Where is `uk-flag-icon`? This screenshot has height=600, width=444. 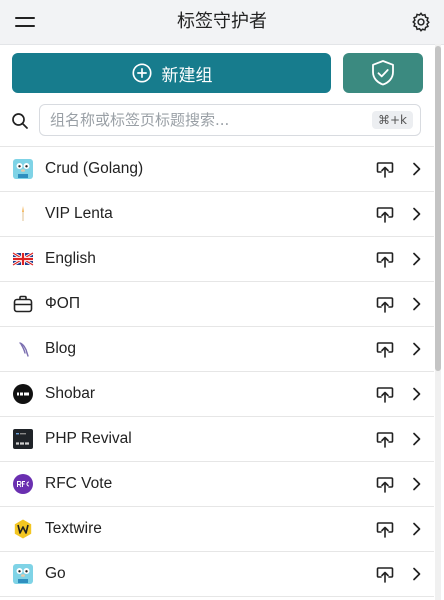 uk-flag-icon is located at coordinates (23, 259).